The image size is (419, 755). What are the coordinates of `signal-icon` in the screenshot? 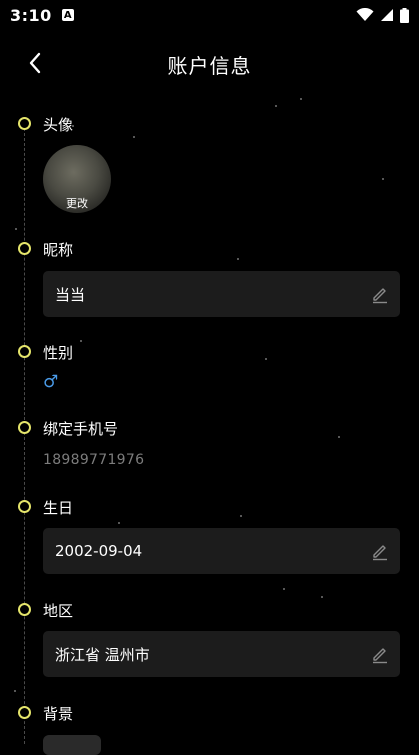 It's located at (387, 15).